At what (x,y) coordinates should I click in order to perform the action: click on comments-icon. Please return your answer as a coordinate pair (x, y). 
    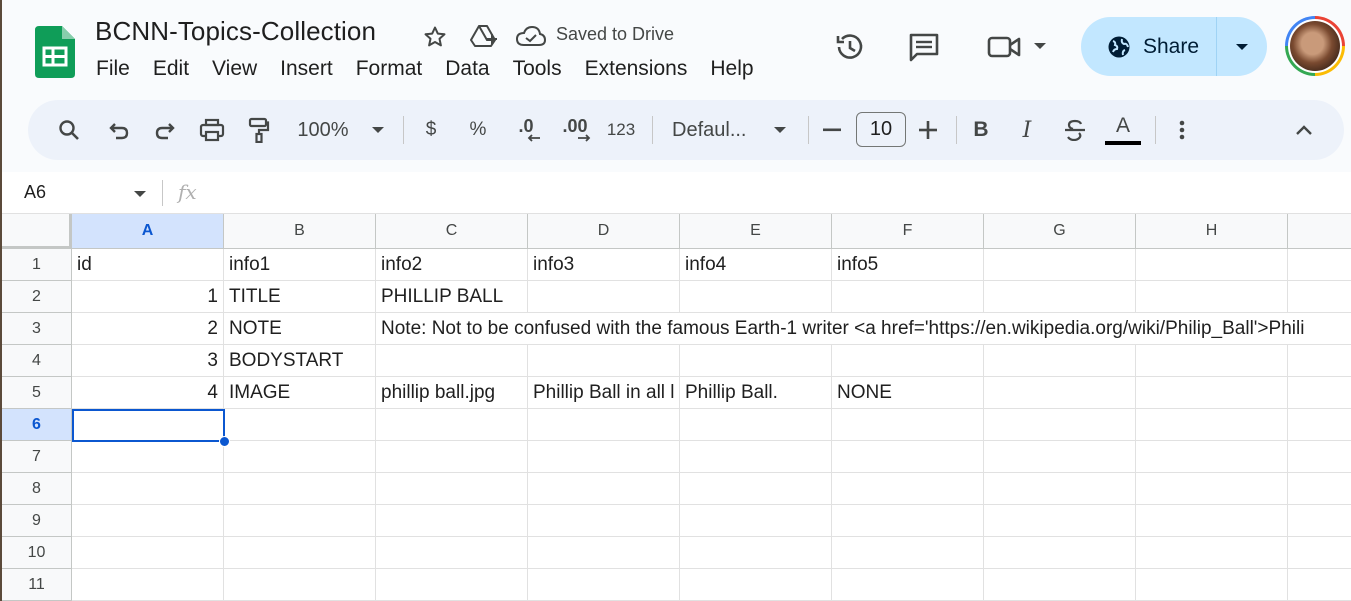
    Looking at the image, I should click on (924, 47).